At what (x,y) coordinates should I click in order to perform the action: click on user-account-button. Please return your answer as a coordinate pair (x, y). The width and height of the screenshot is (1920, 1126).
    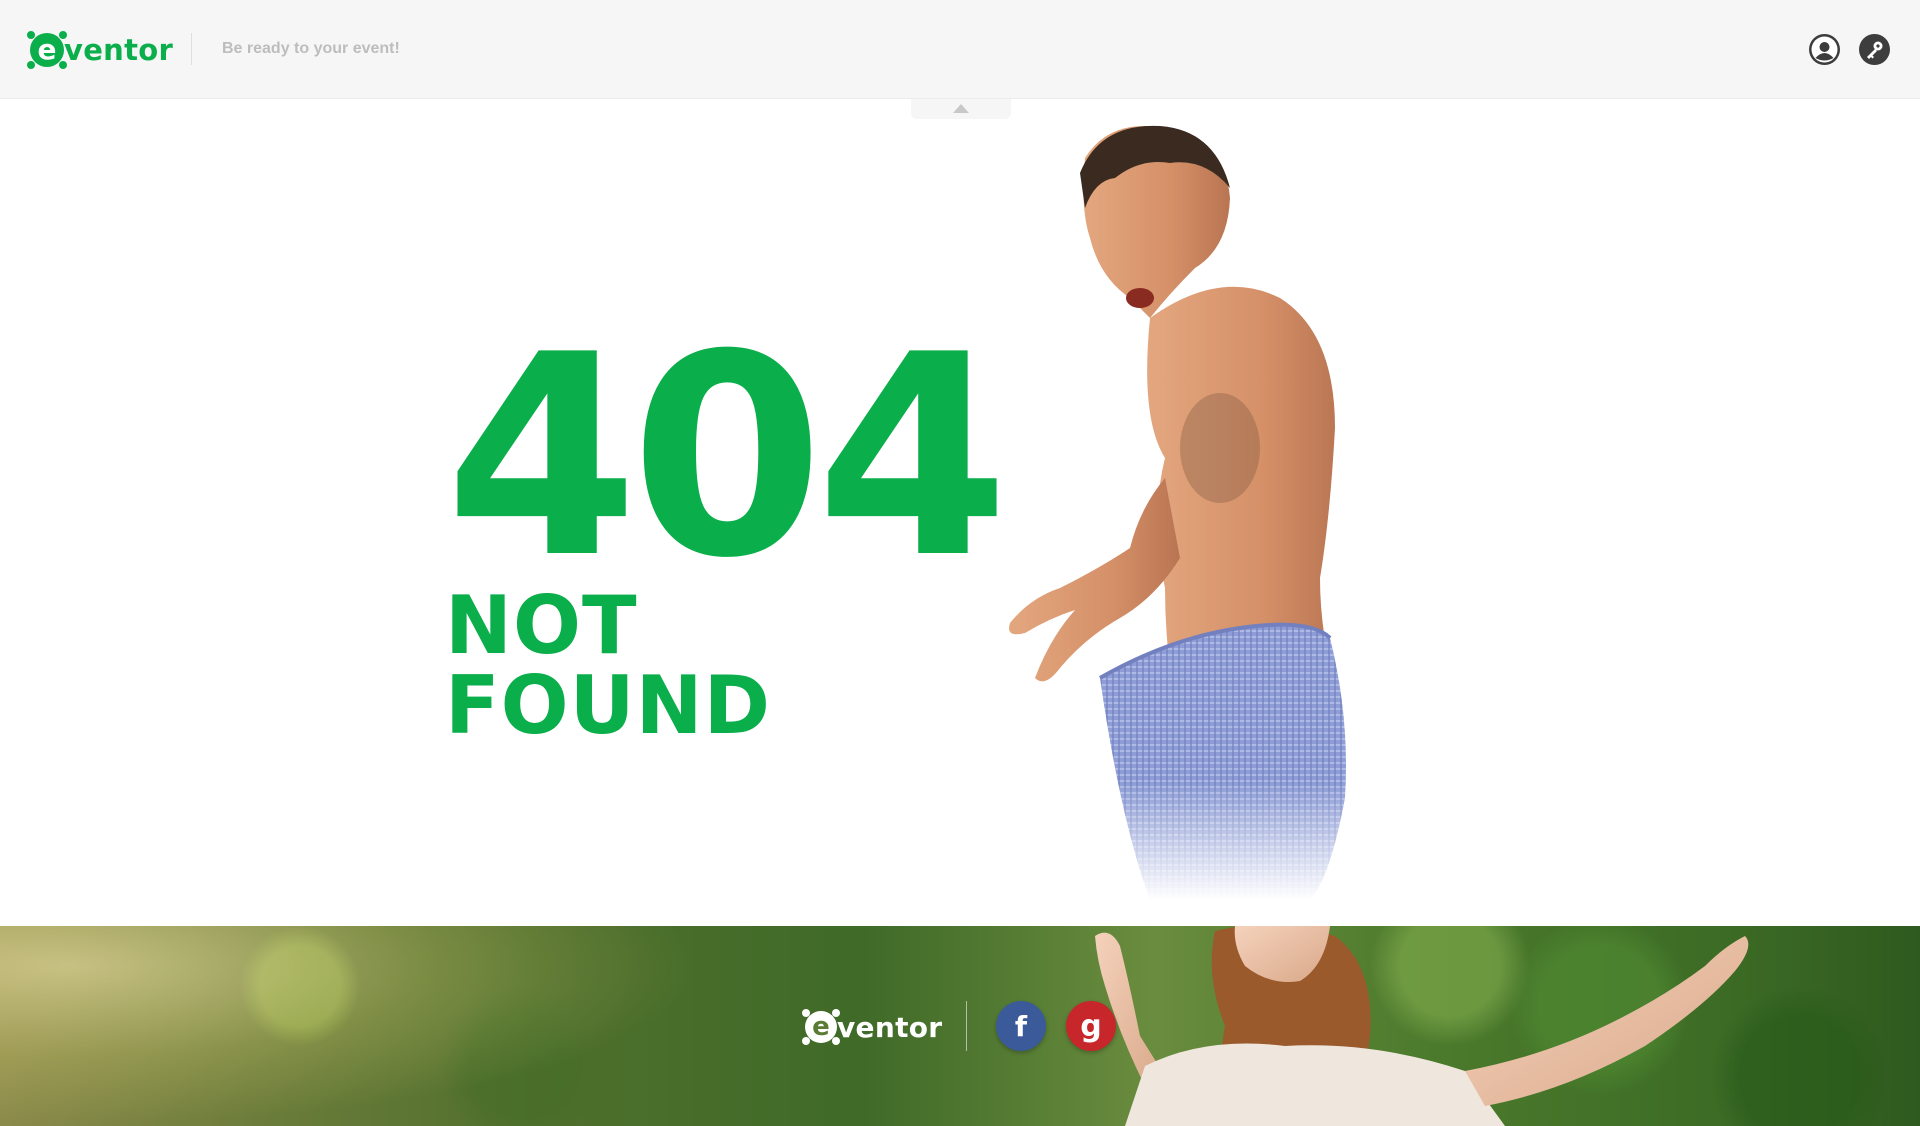
    Looking at the image, I should click on (1824, 49).